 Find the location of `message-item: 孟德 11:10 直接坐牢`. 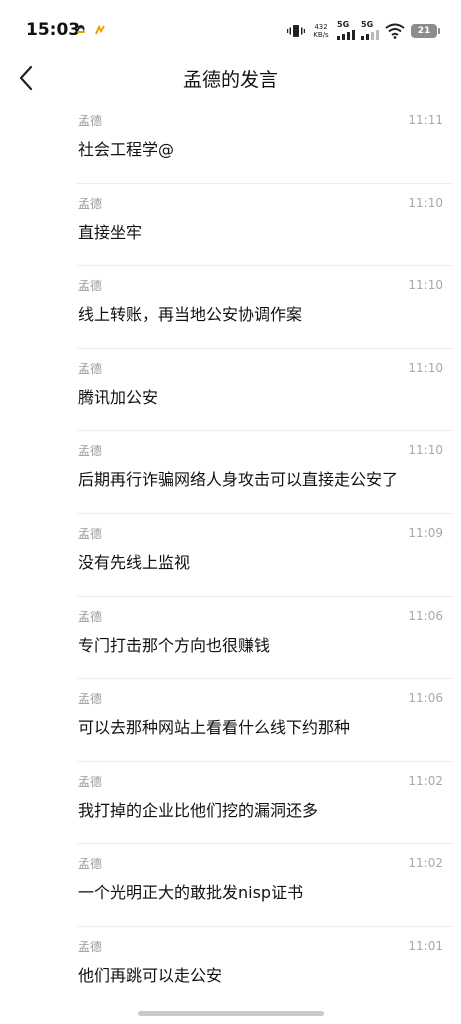

message-item: 孟德 11:10 直接坐牢 is located at coordinates (230, 224).